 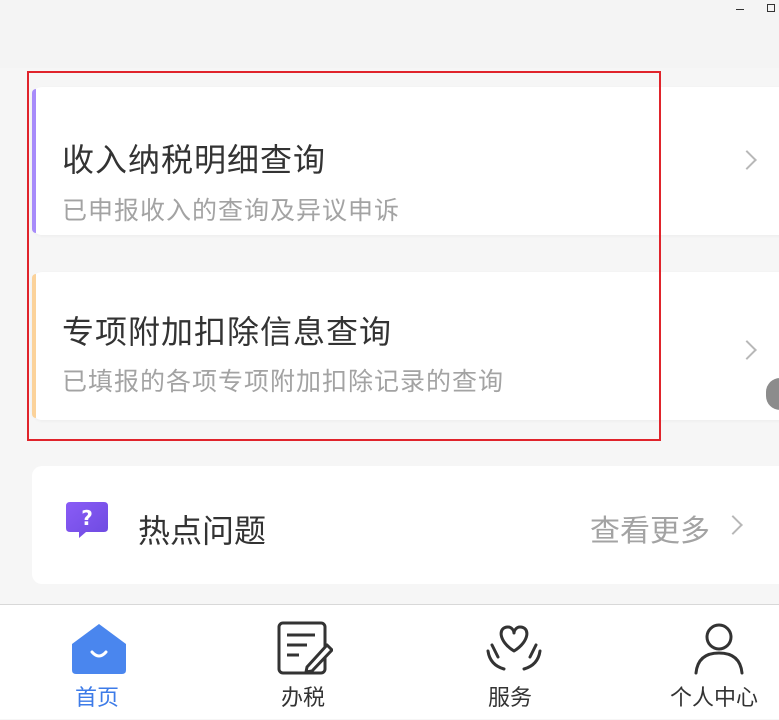 What do you see at coordinates (771, 8) in the screenshot?
I see `maximize-icon` at bounding box center [771, 8].